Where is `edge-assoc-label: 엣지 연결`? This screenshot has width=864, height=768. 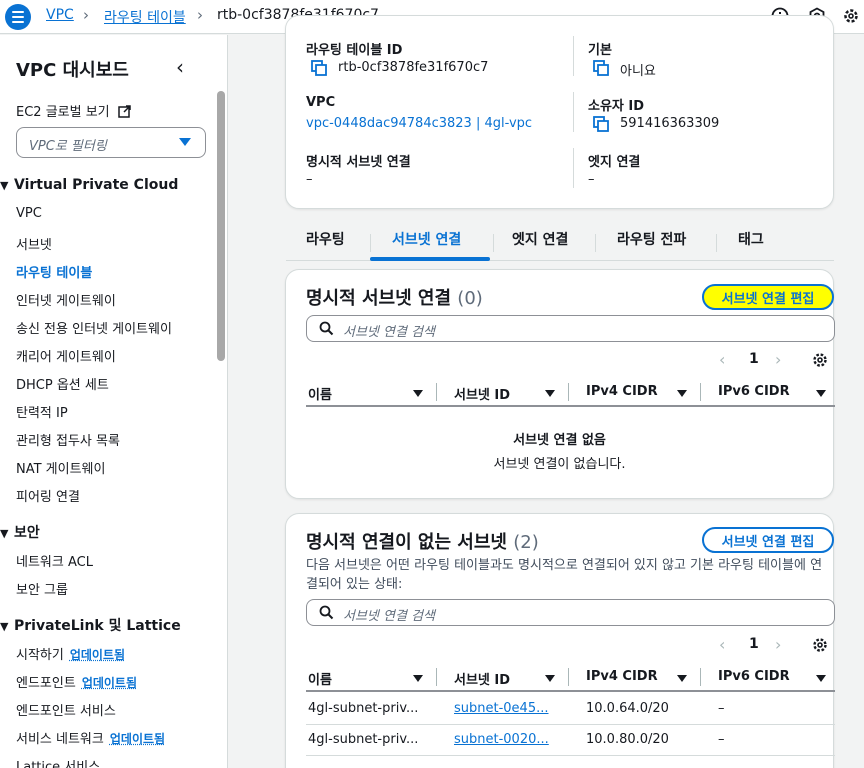
edge-assoc-label: 엣지 연결 is located at coordinates (614, 162).